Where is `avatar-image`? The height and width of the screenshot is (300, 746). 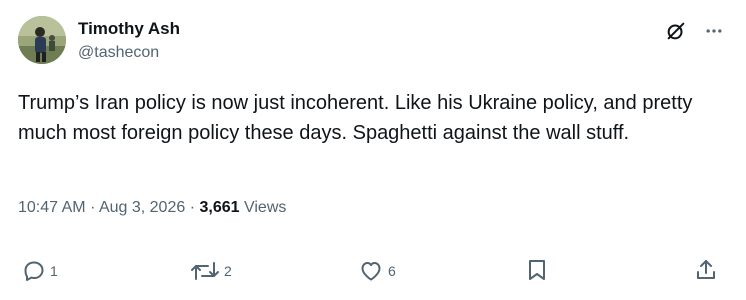
avatar-image is located at coordinates (42, 40).